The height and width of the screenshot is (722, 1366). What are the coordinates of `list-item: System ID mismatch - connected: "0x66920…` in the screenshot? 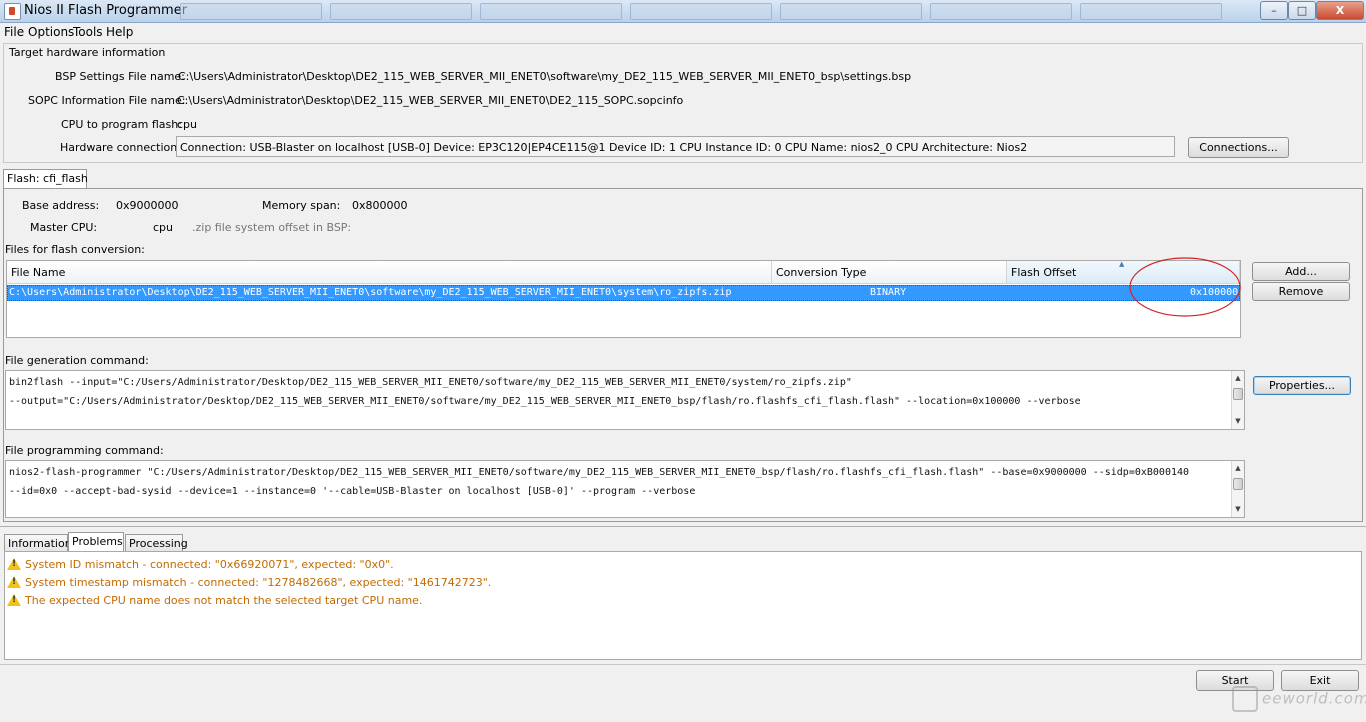 It's located at (200, 566).